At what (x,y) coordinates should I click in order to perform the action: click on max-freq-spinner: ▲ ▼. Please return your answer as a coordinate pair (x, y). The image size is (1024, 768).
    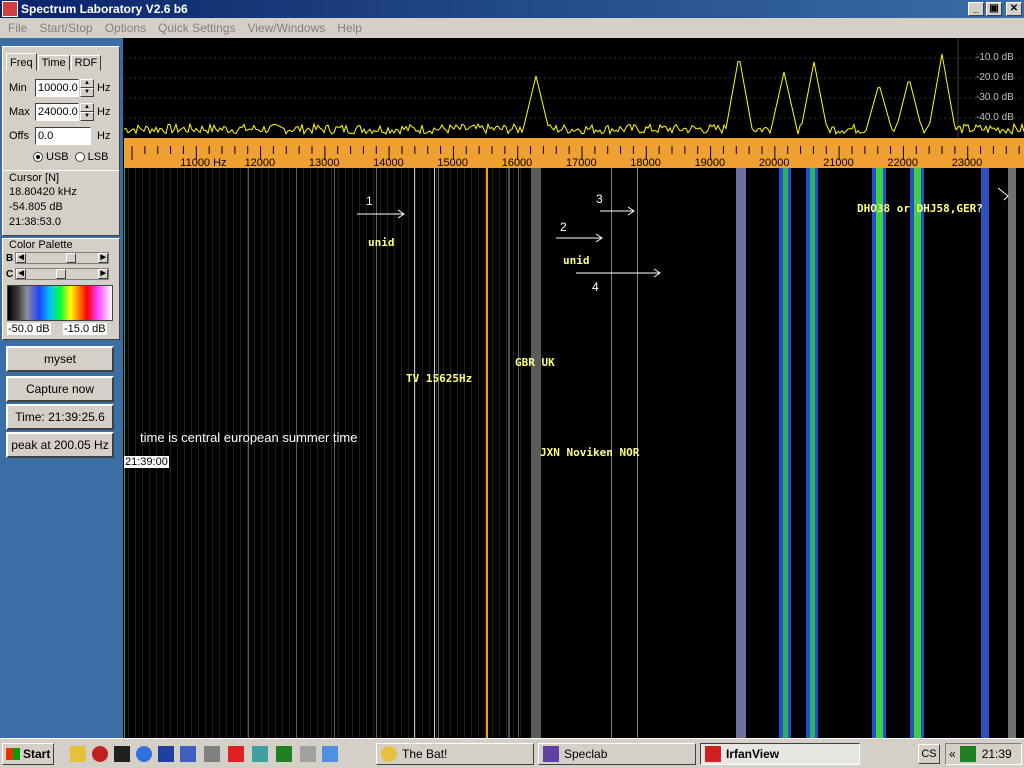
    Looking at the image, I should click on (87, 112).